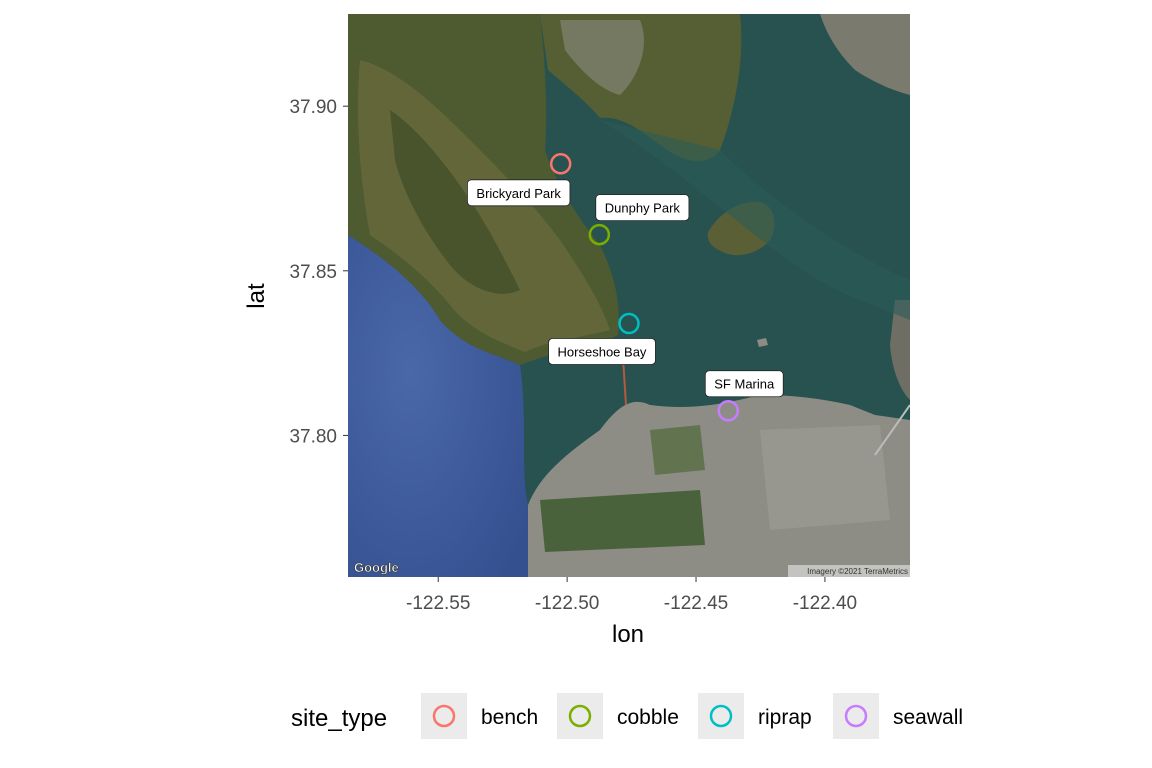 The height and width of the screenshot is (768, 1152). I want to click on site-label-text: SF Marina, so click(744, 384).